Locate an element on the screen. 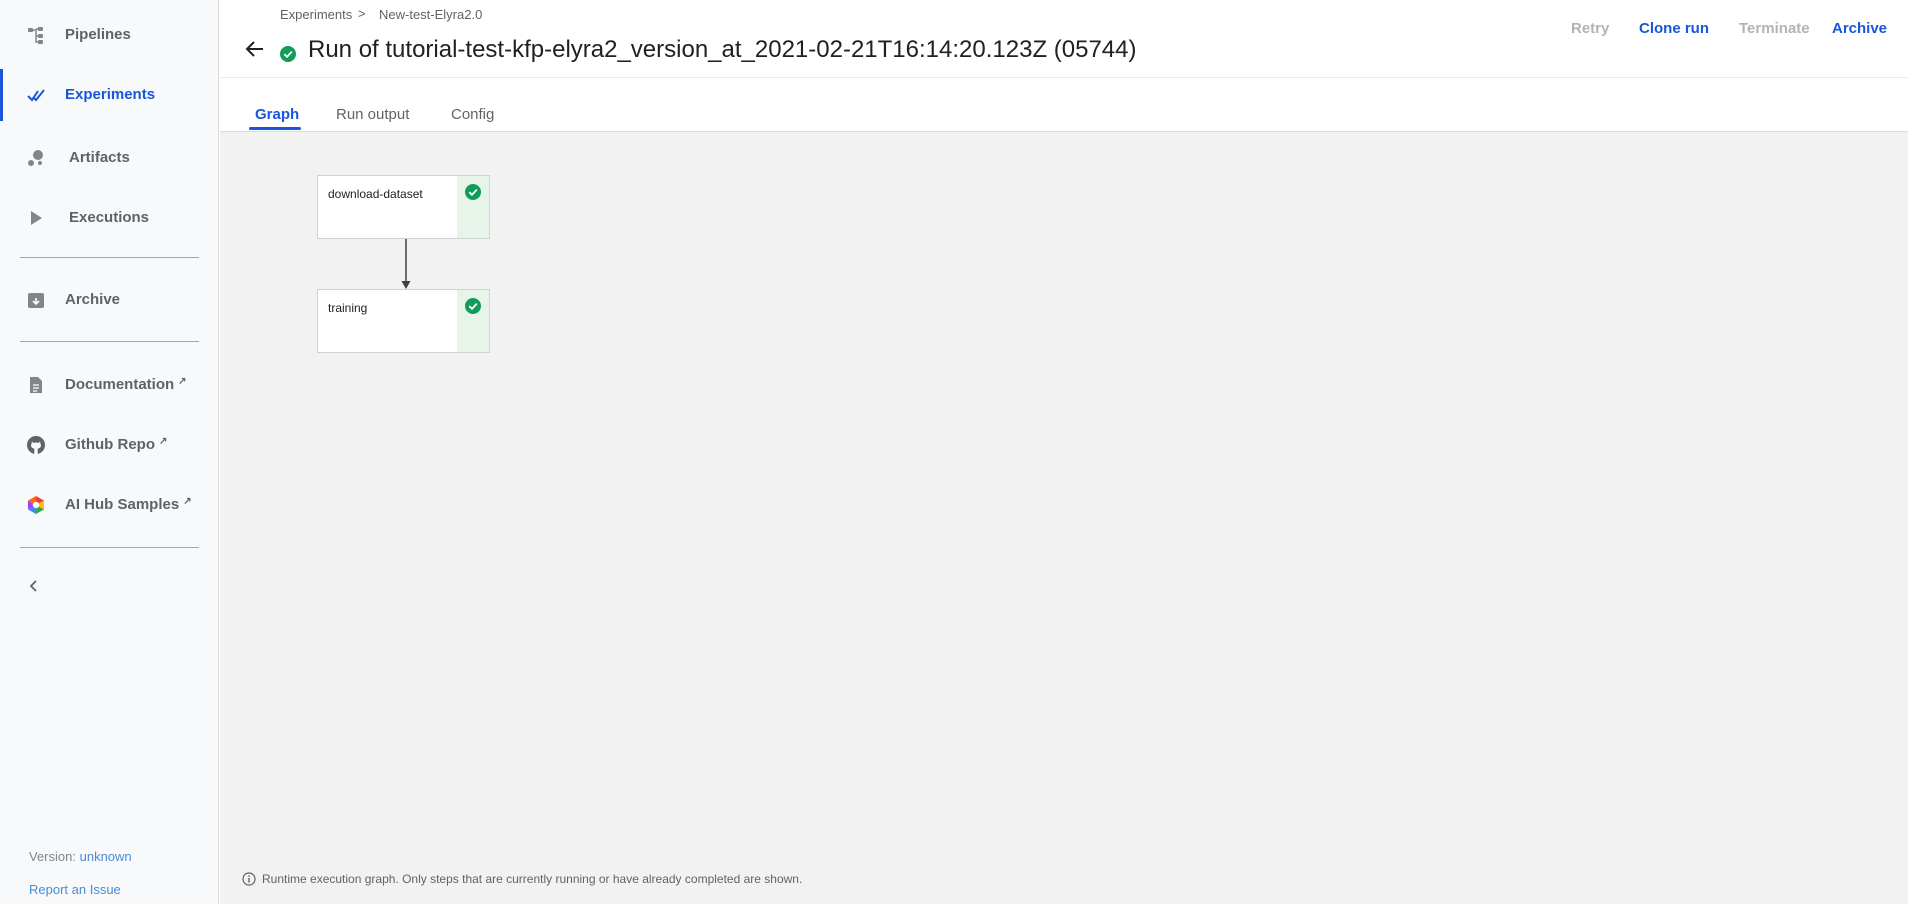 The height and width of the screenshot is (904, 1908). success-status-icon is located at coordinates (288, 54).